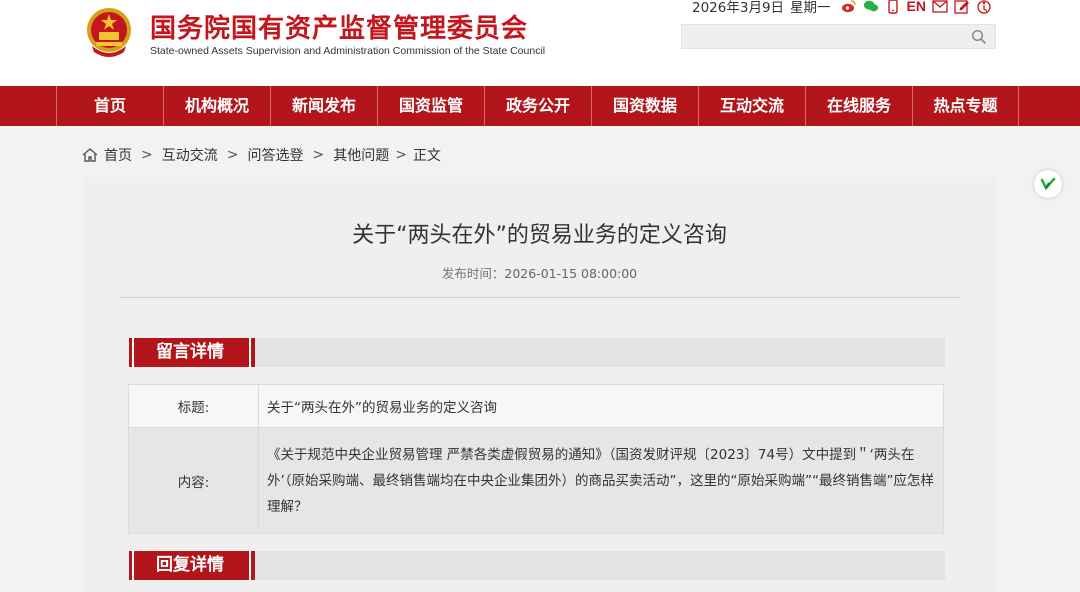 Image resolution: width=1080 pixels, height=592 pixels. I want to click on mail-icon, so click(940, 7).